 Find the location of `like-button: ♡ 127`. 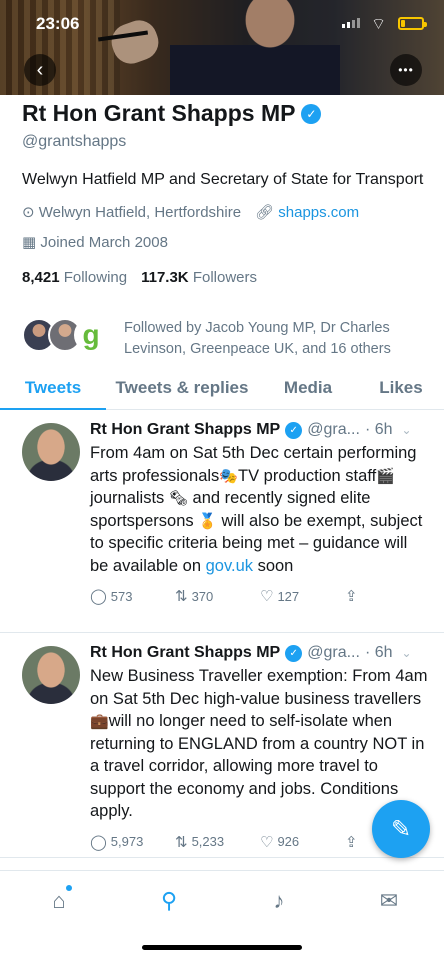

like-button: ♡ 127 is located at coordinates (302, 596).